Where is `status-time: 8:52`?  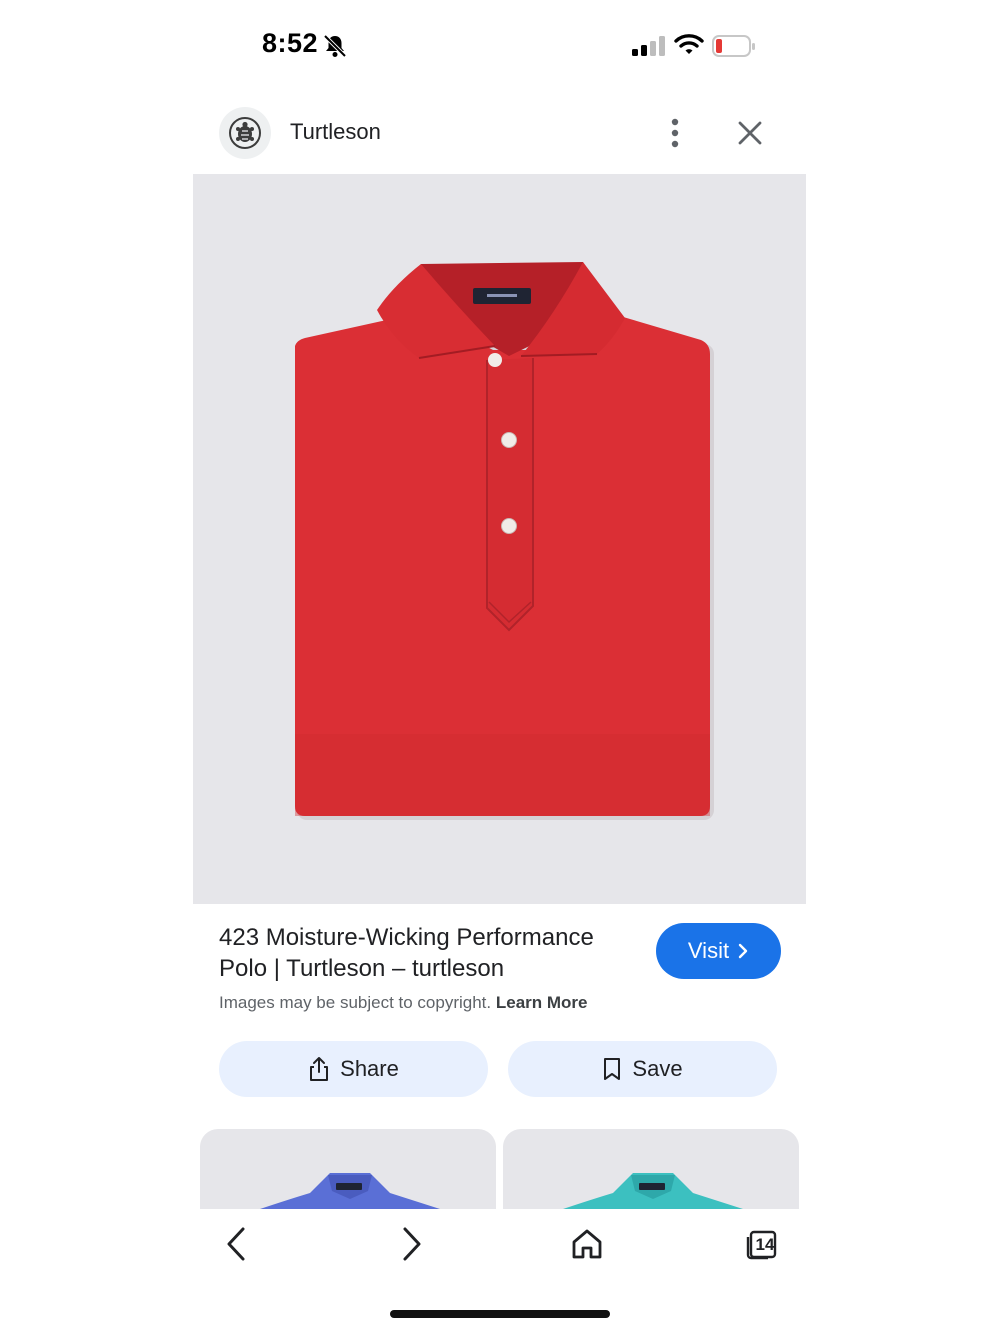 status-time: 8:52 is located at coordinates (290, 43).